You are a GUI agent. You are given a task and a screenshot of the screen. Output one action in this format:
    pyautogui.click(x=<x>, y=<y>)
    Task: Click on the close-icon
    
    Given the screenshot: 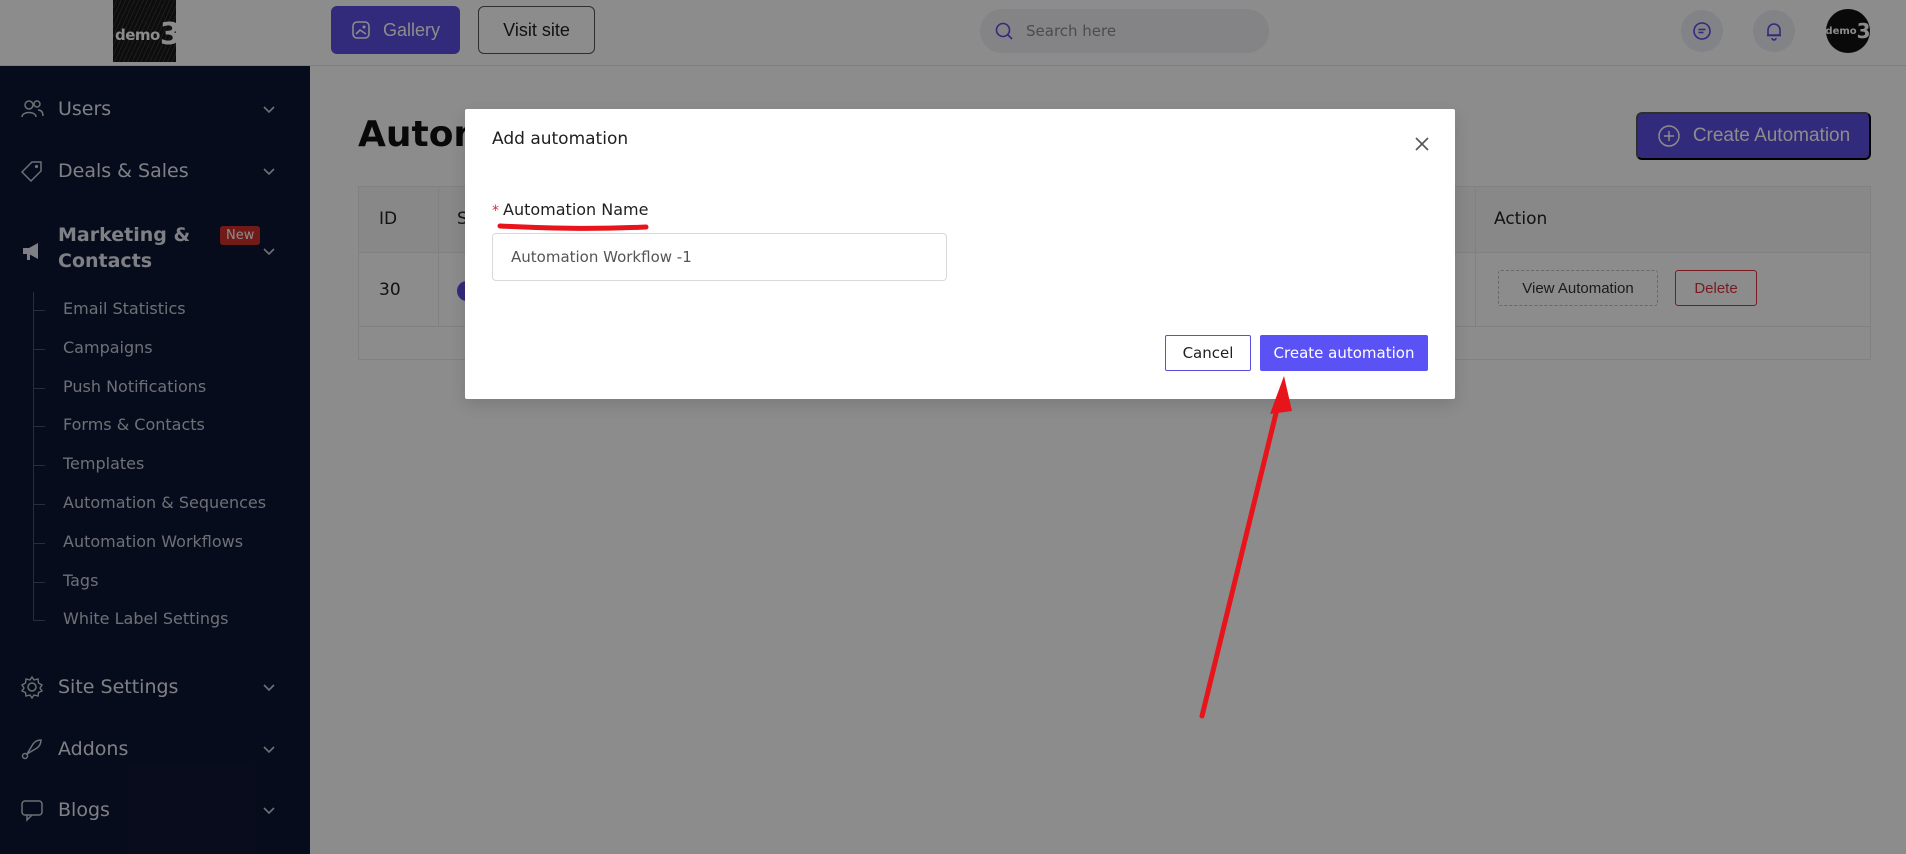 What is the action you would take?
    pyautogui.click(x=1422, y=144)
    